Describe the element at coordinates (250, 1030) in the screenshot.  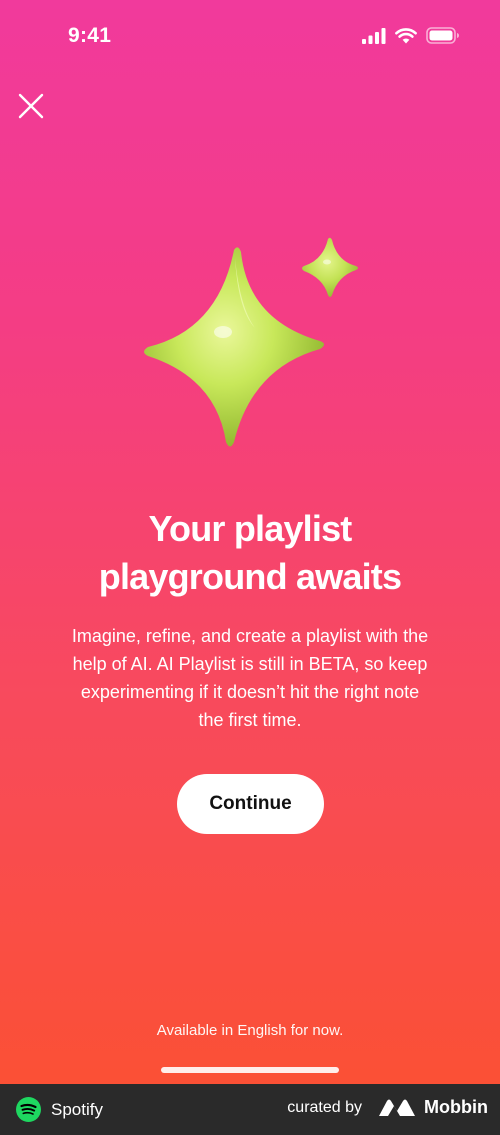
I see `language-note: Available in English for now.` at that location.